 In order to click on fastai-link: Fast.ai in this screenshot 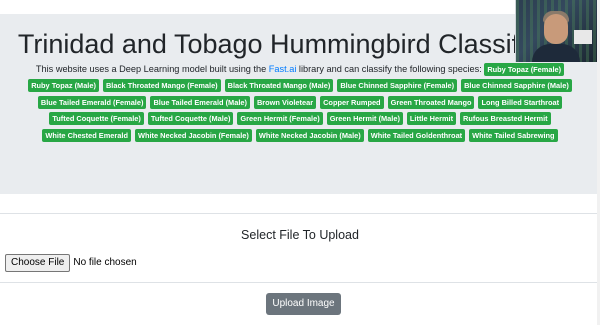, I will do `click(283, 69)`.